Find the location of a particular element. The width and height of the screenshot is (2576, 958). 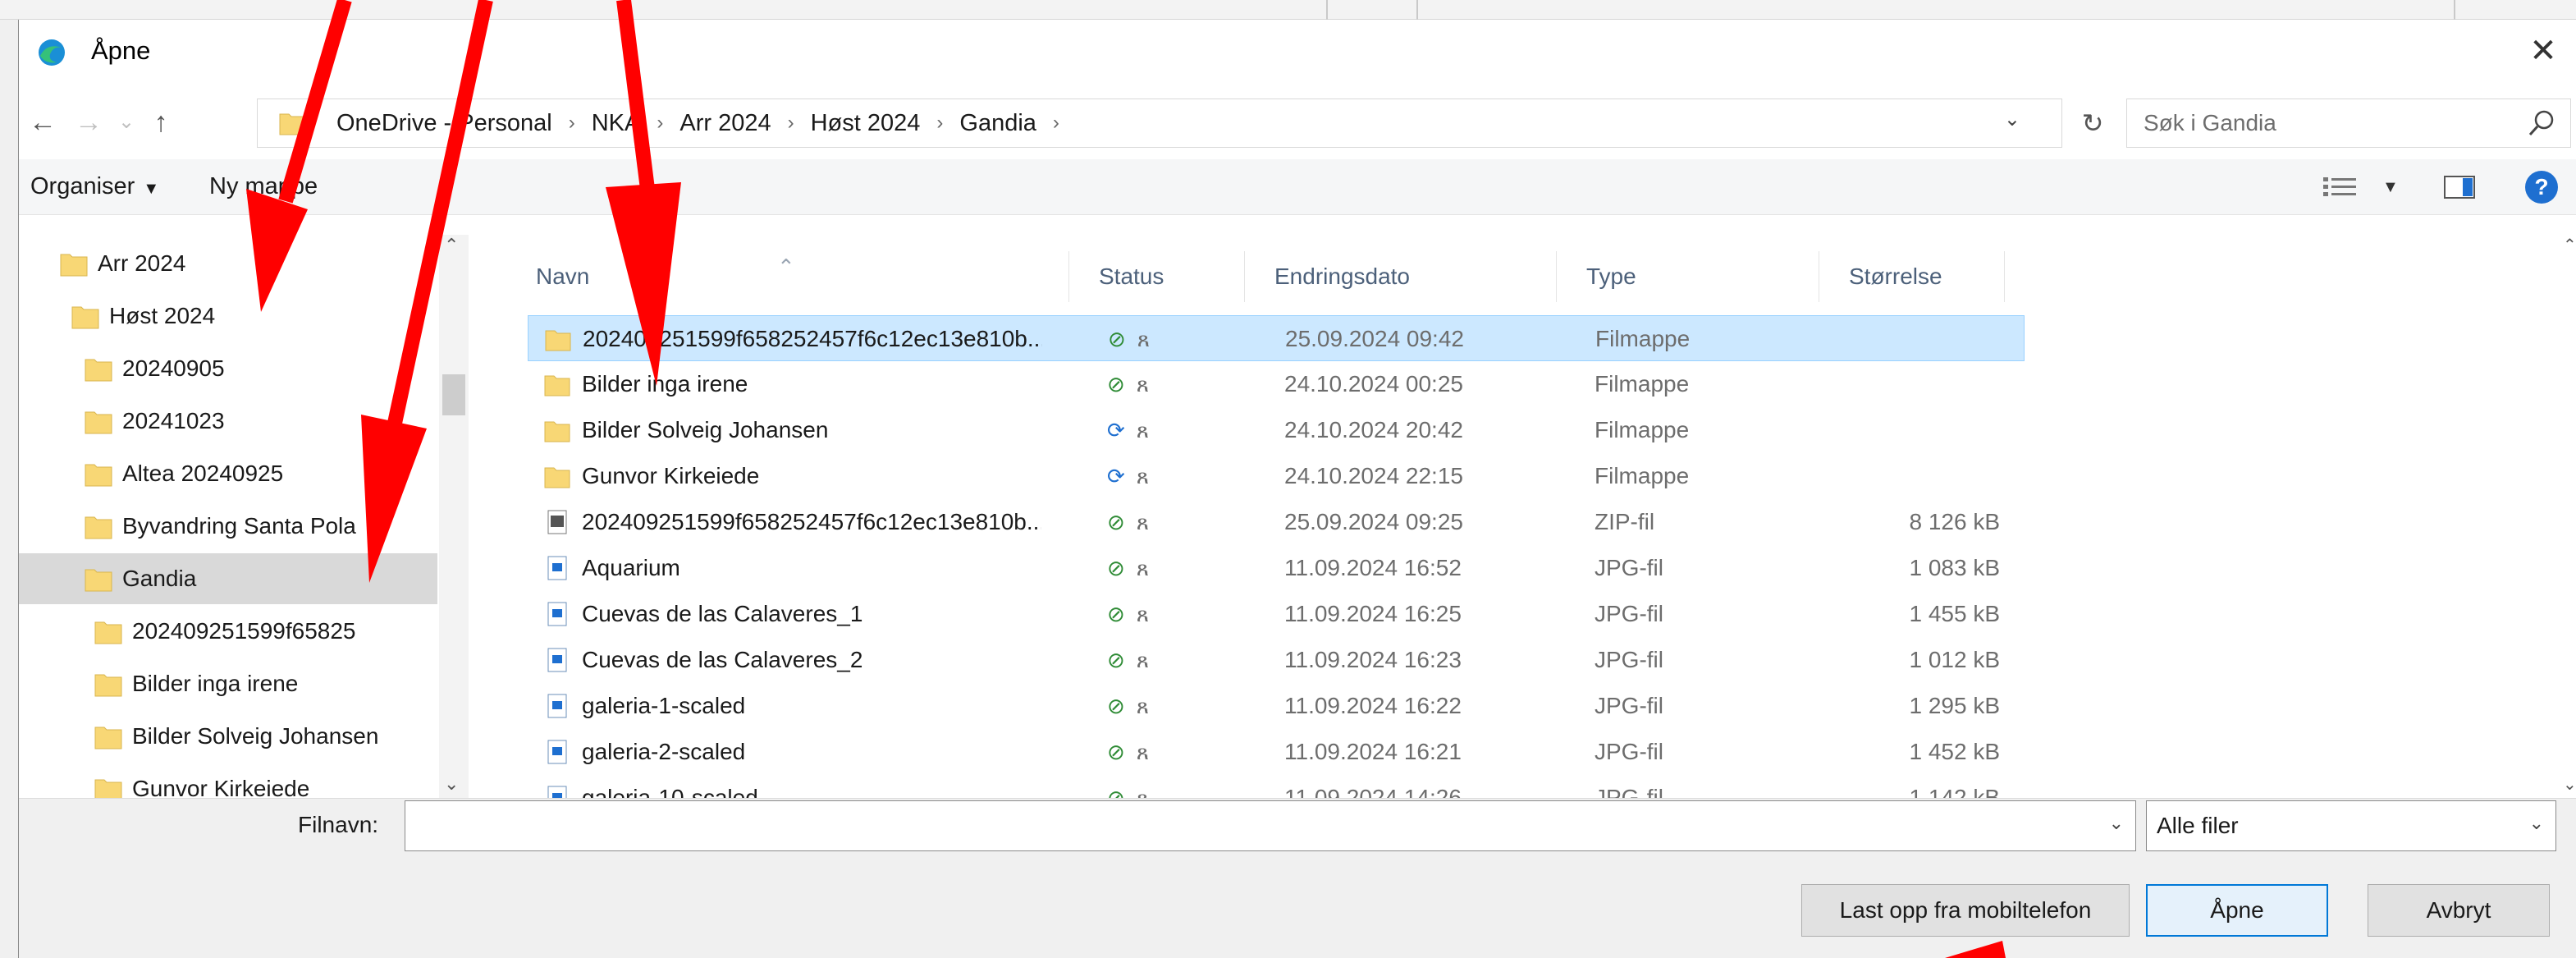

breadcrumb-item: Høst 2024 is located at coordinates (866, 124).